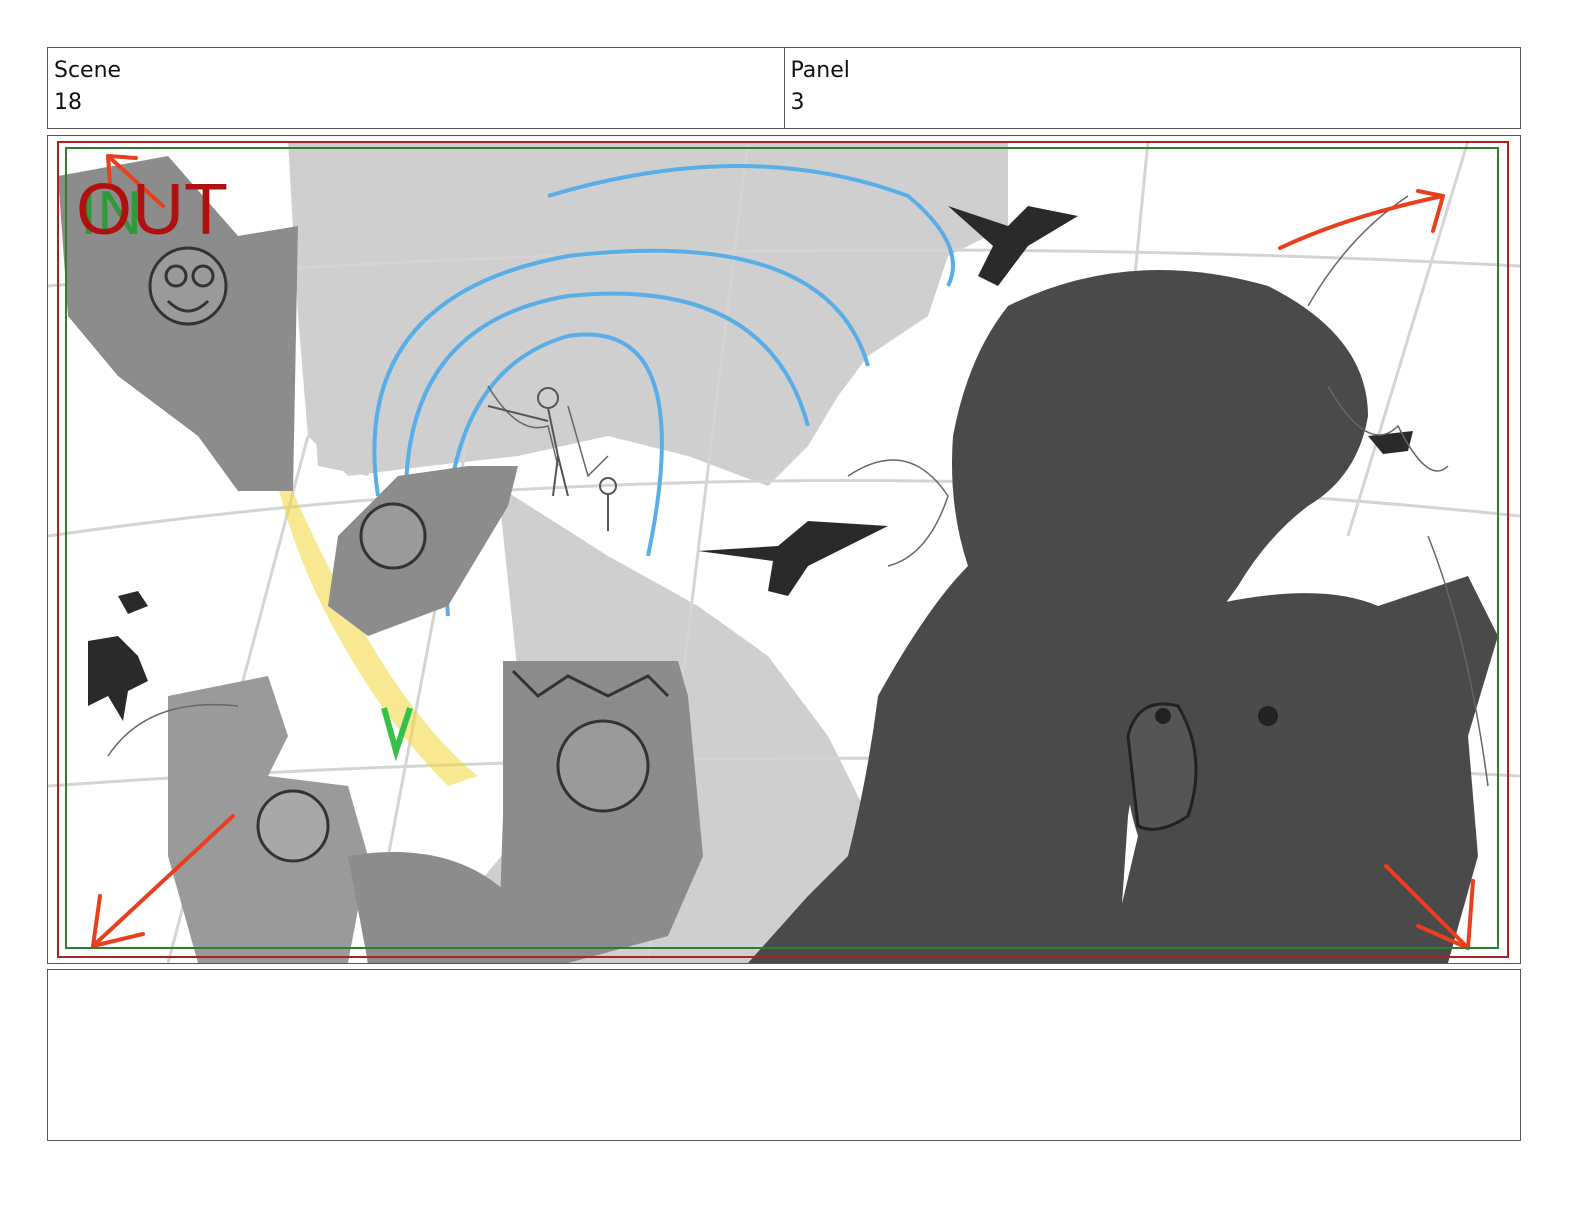 The width and height of the screenshot is (1584, 1224). Describe the element at coordinates (784, 1055) in the screenshot. I see `notes-box` at that location.